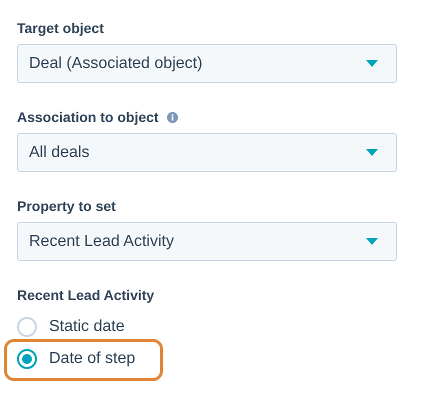 The width and height of the screenshot is (421, 401). Describe the element at coordinates (207, 152) in the screenshot. I see `dropdown: All deals` at that location.